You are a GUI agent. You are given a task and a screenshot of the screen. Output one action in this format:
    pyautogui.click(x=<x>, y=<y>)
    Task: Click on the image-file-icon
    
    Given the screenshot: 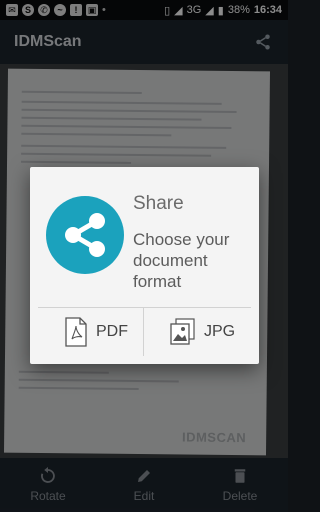 What is the action you would take?
    pyautogui.click(x=182, y=331)
    